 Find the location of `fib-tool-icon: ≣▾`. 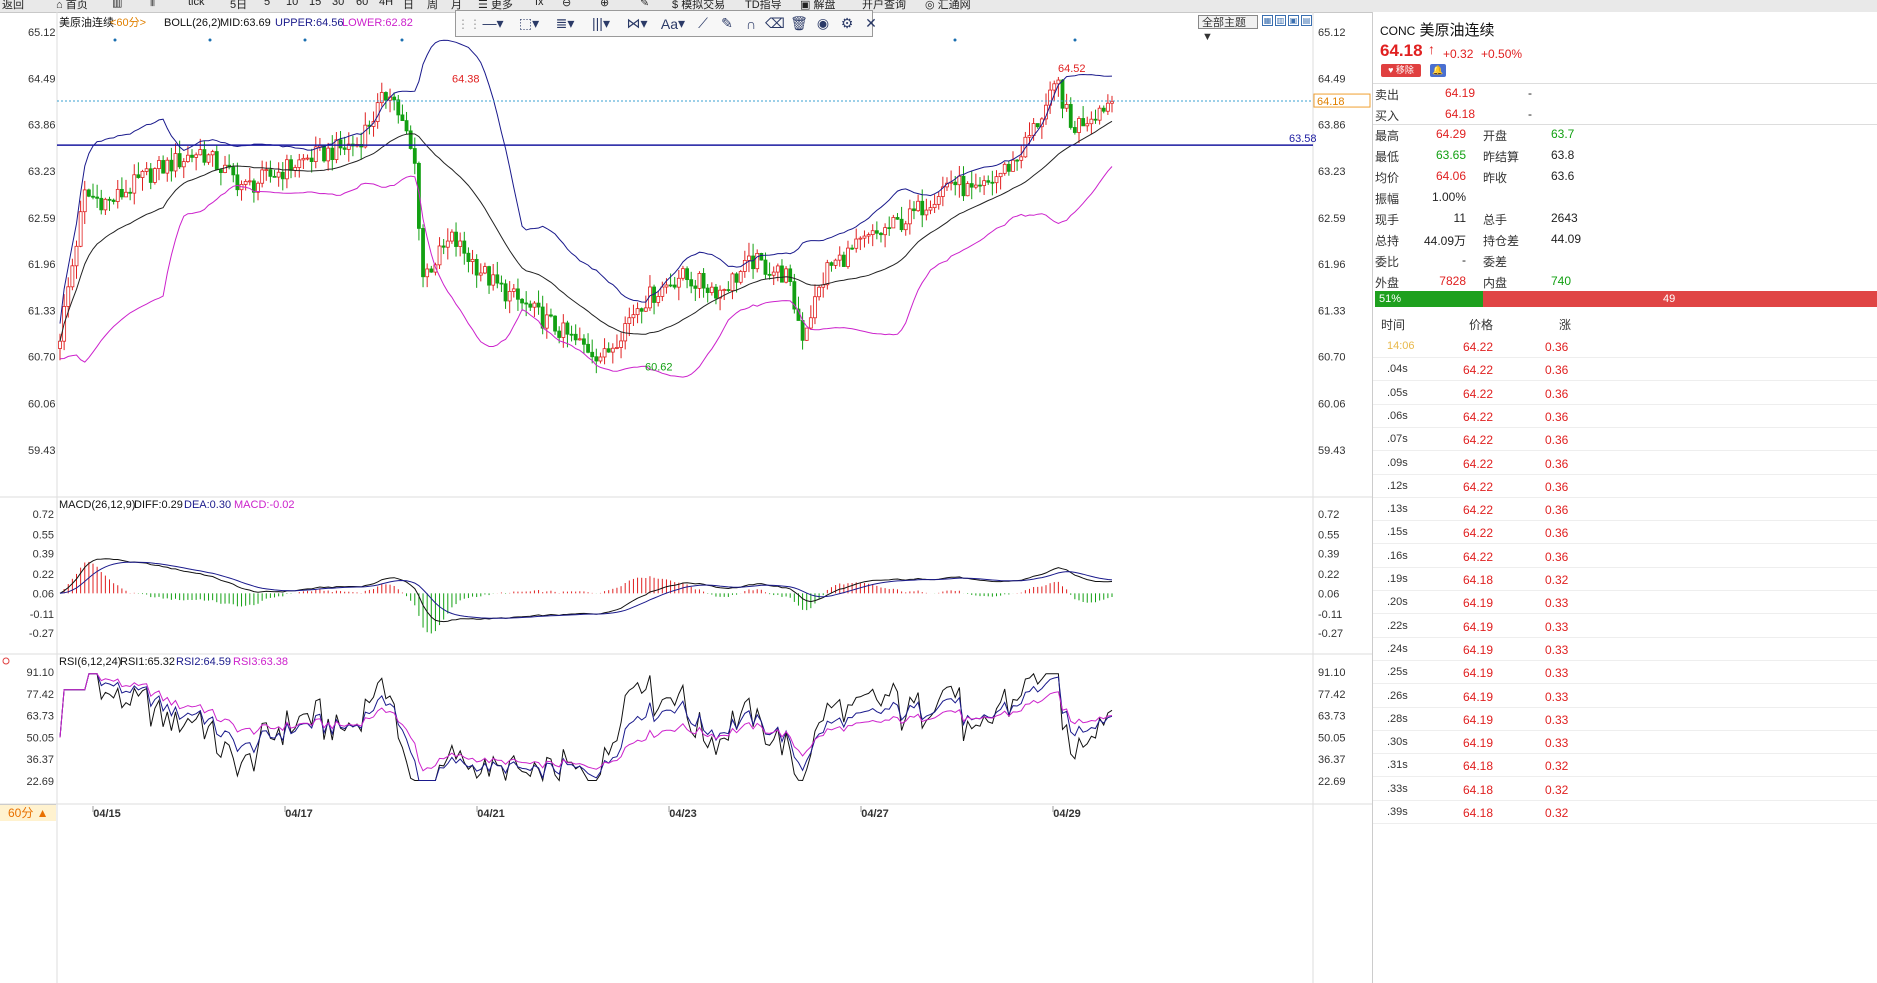

fib-tool-icon: ≣▾ is located at coordinates (565, 24).